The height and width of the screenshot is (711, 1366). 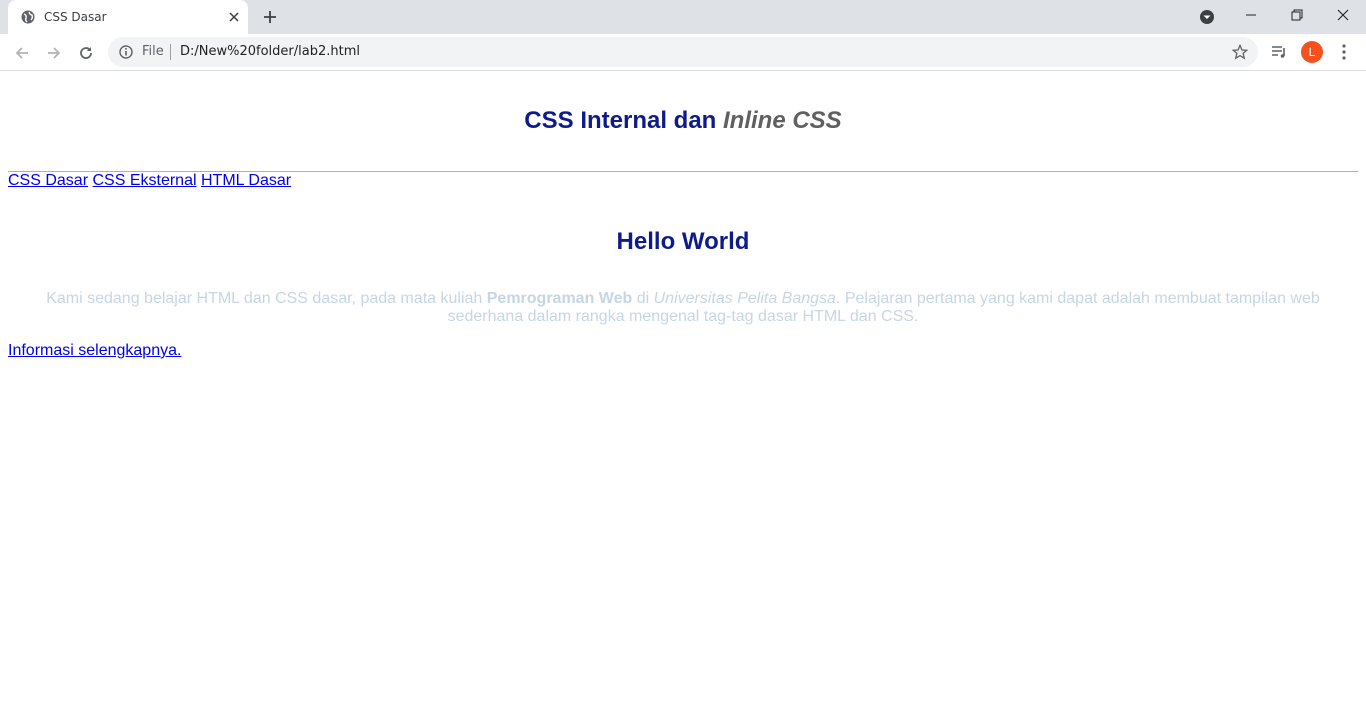 I want to click on more-info-link: Informasi selengkapnya., so click(x=94, y=350).